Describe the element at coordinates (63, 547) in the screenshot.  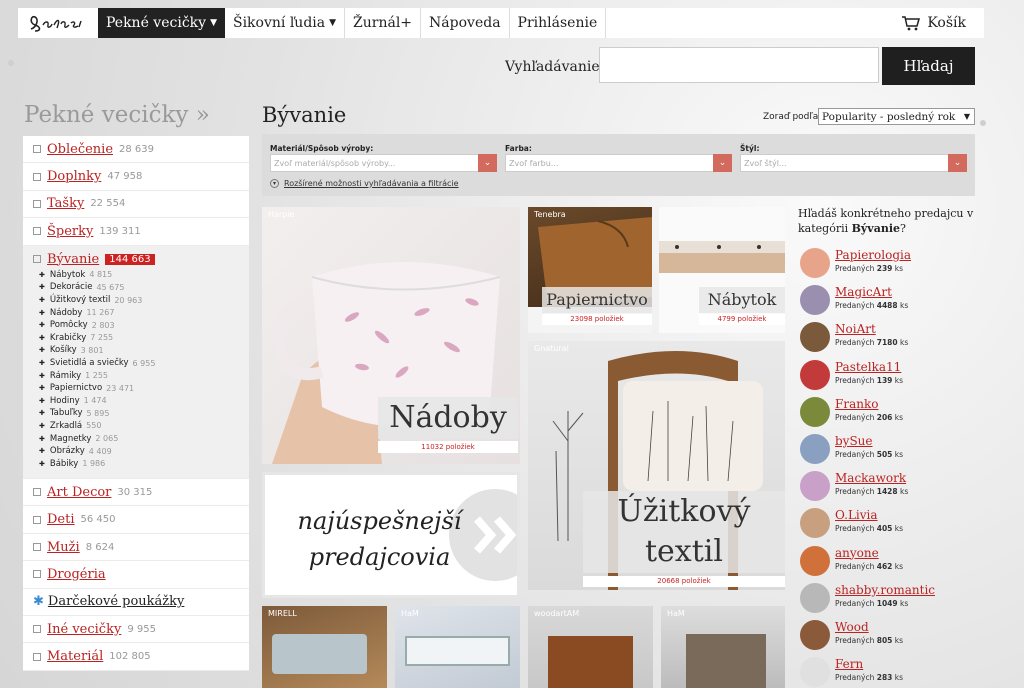
I see `category-link: Muži` at that location.